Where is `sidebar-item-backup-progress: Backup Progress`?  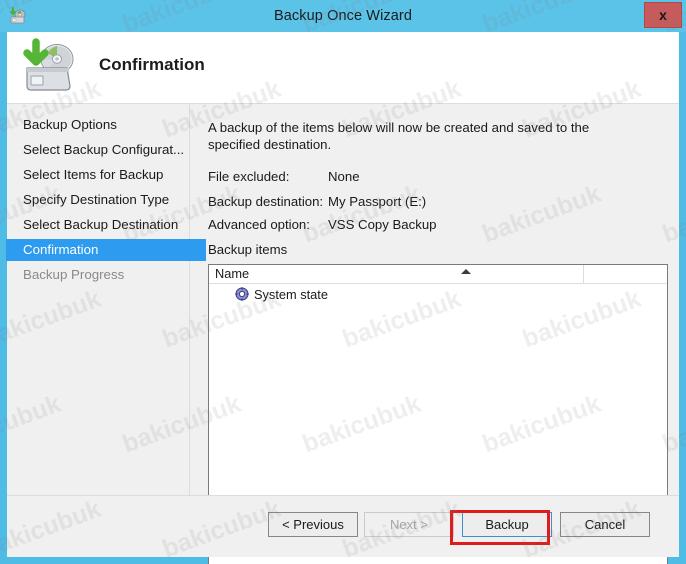 sidebar-item-backup-progress: Backup Progress is located at coordinates (74, 274).